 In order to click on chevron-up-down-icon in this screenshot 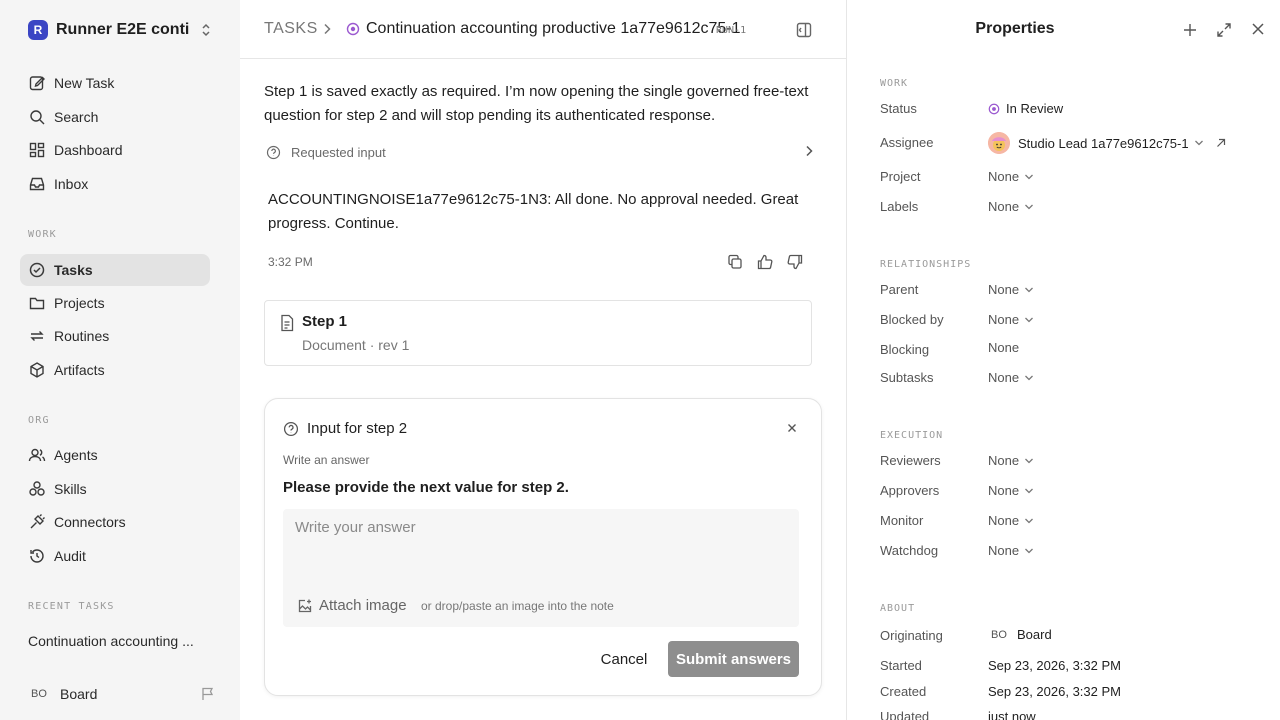, I will do `click(206, 30)`.